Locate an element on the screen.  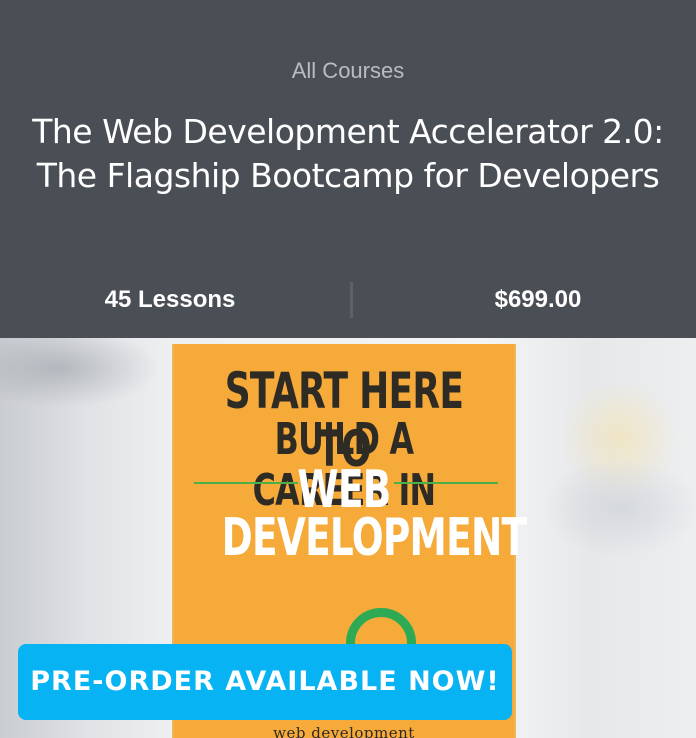
pre-order-button: PRE-ORDER AVAILABLE NOW! is located at coordinates (265, 682).